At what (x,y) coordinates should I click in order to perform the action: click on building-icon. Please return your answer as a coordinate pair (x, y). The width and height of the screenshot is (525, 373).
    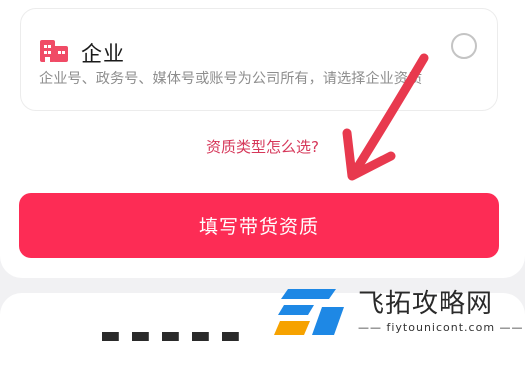
    Looking at the image, I should click on (54, 51).